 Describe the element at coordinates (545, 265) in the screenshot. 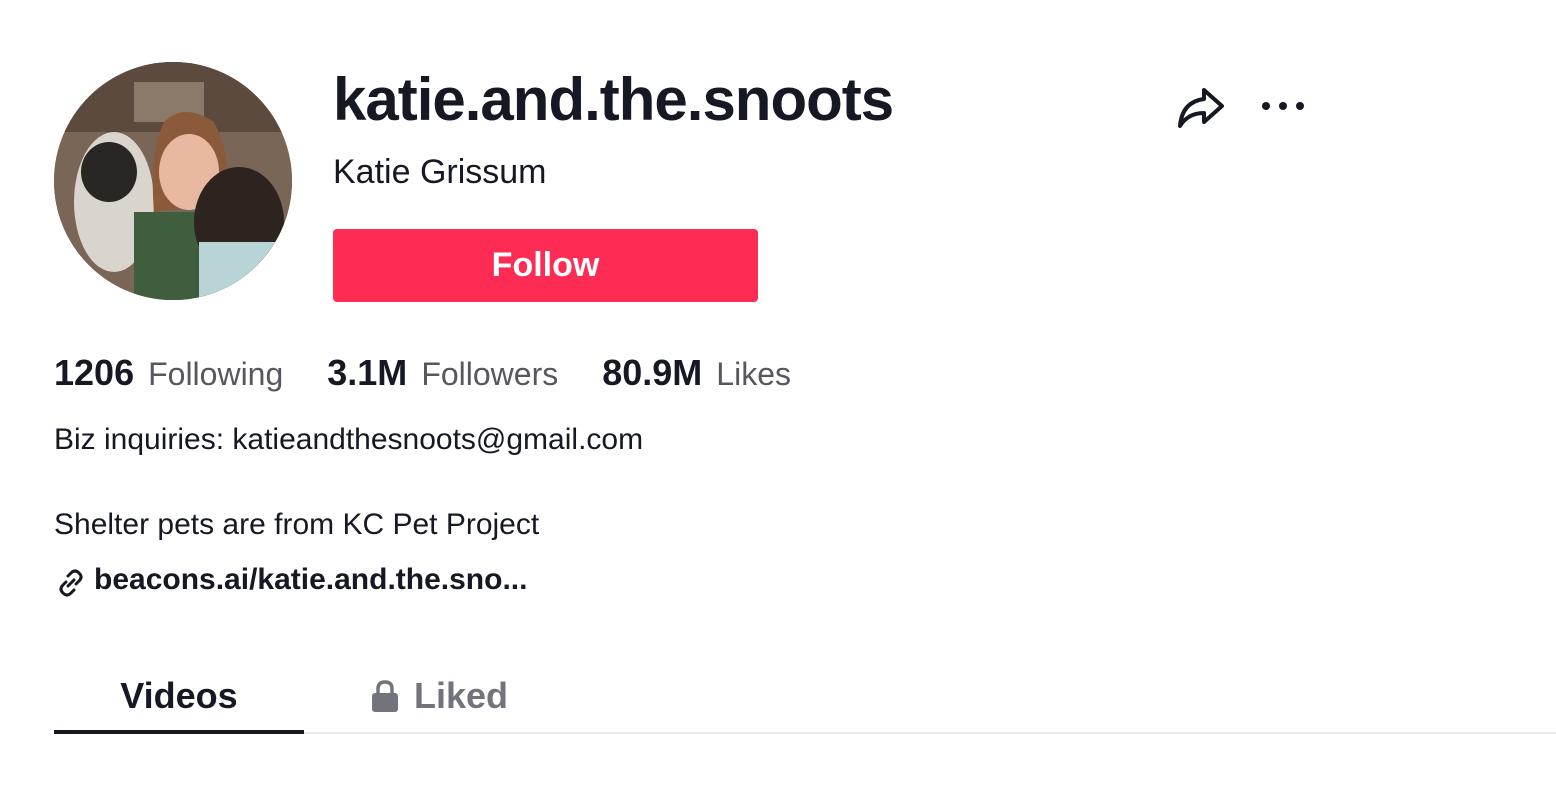

I see `follow-button: Follow` at that location.